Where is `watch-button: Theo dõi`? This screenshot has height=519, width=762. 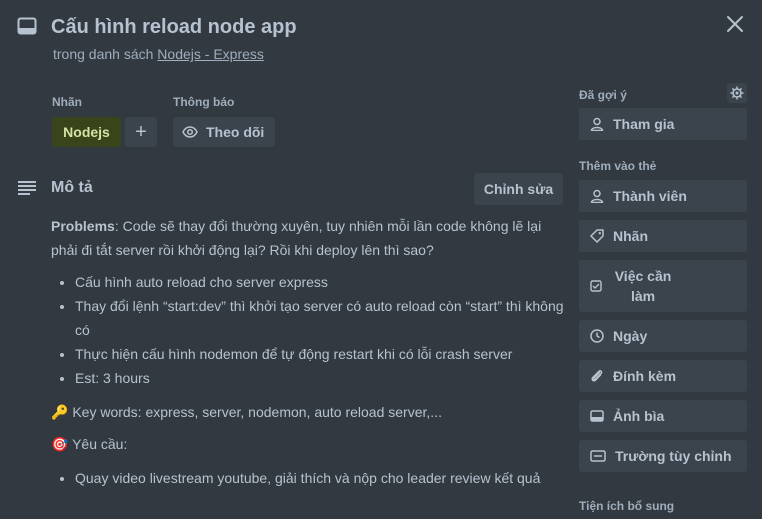
watch-button: Theo dõi is located at coordinates (224, 132).